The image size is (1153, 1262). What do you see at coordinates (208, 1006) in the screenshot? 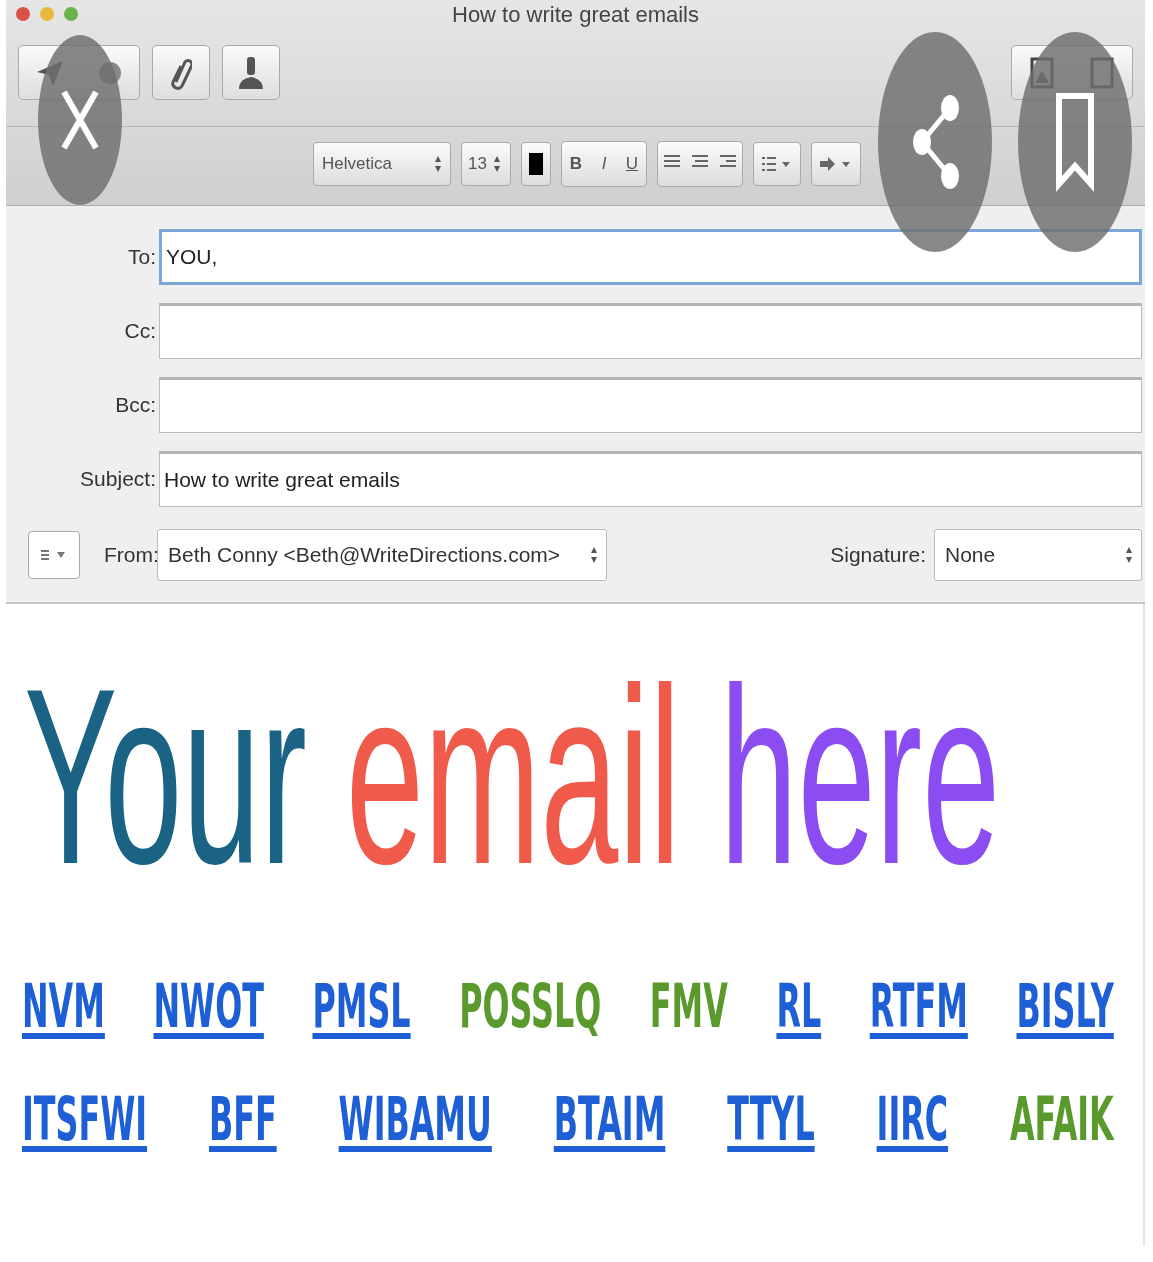
I see `abbreviation-link: NWOT` at bounding box center [208, 1006].